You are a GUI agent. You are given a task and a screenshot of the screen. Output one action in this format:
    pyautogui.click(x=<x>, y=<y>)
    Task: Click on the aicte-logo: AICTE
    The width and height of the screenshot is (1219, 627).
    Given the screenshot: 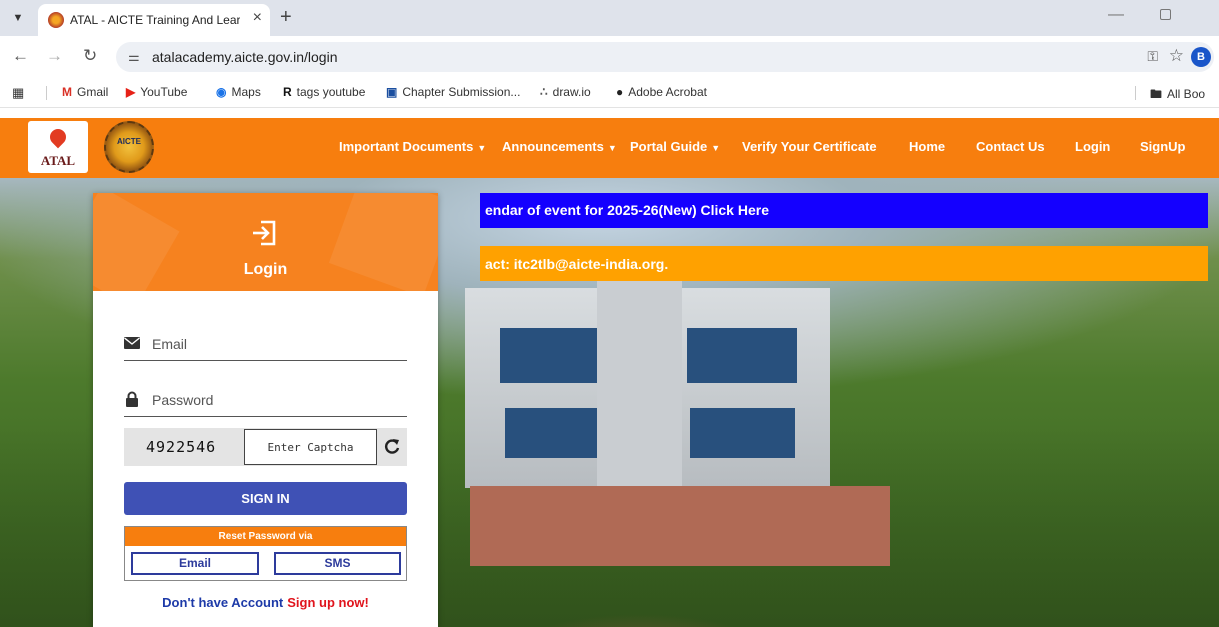 What is the action you would take?
    pyautogui.click(x=129, y=147)
    